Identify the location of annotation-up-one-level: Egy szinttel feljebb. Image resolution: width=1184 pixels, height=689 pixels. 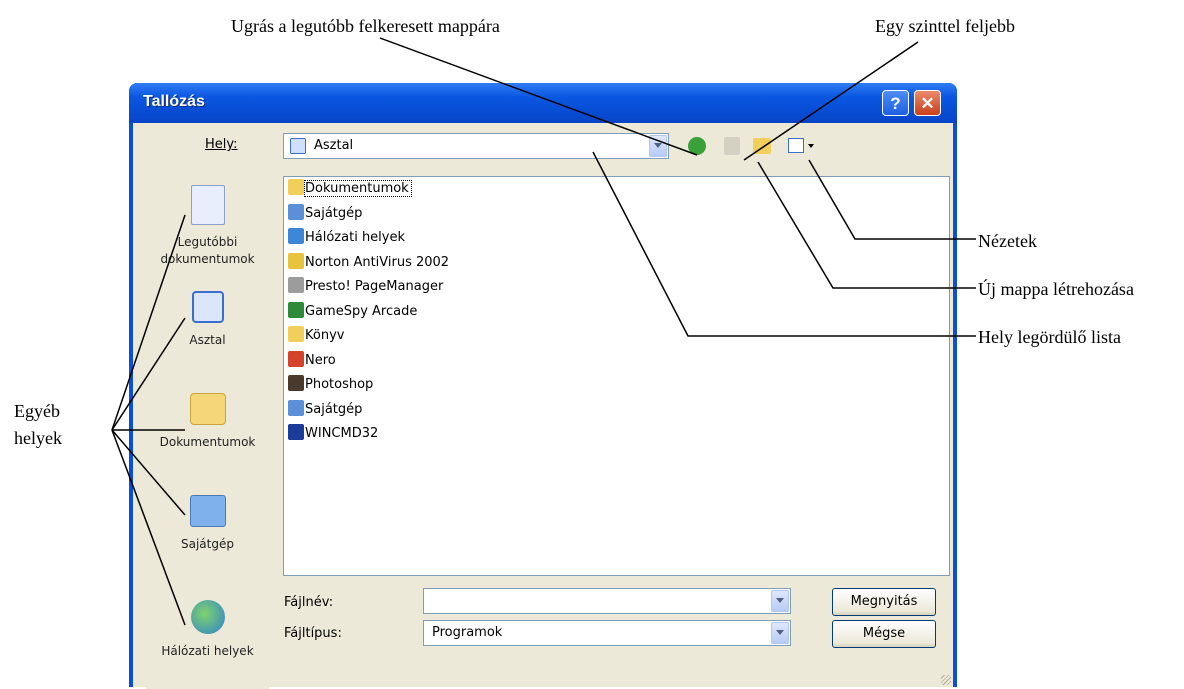
(945, 26).